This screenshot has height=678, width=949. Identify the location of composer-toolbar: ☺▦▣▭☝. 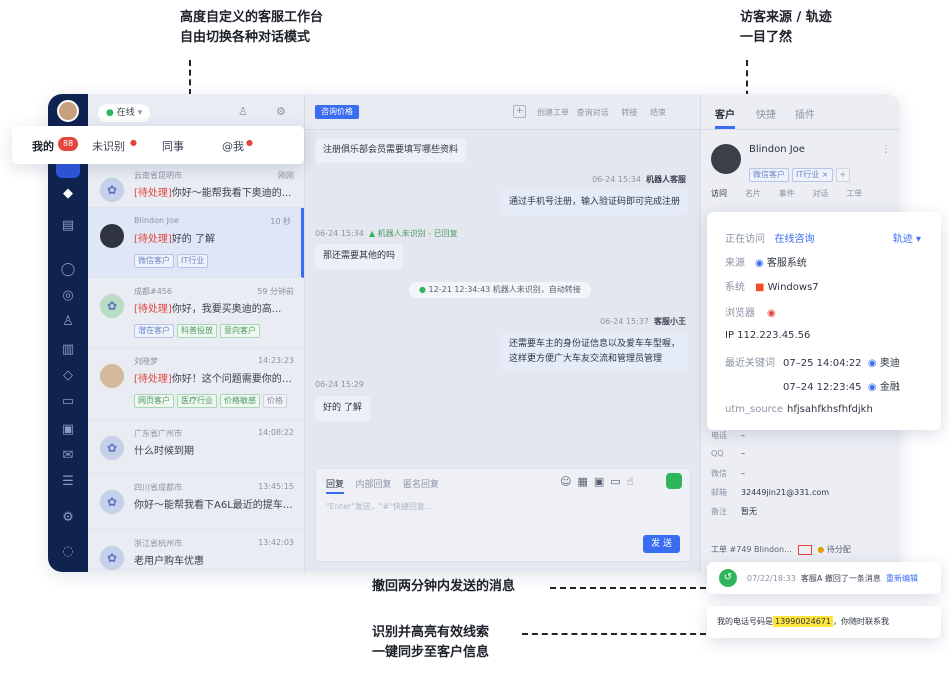
(599, 481).